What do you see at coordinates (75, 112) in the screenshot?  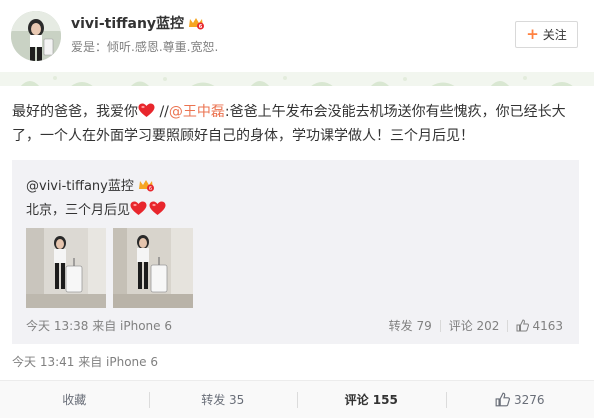 I see `post-text-part1: 最好的爸爸，我爱你` at bounding box center [75, 112].